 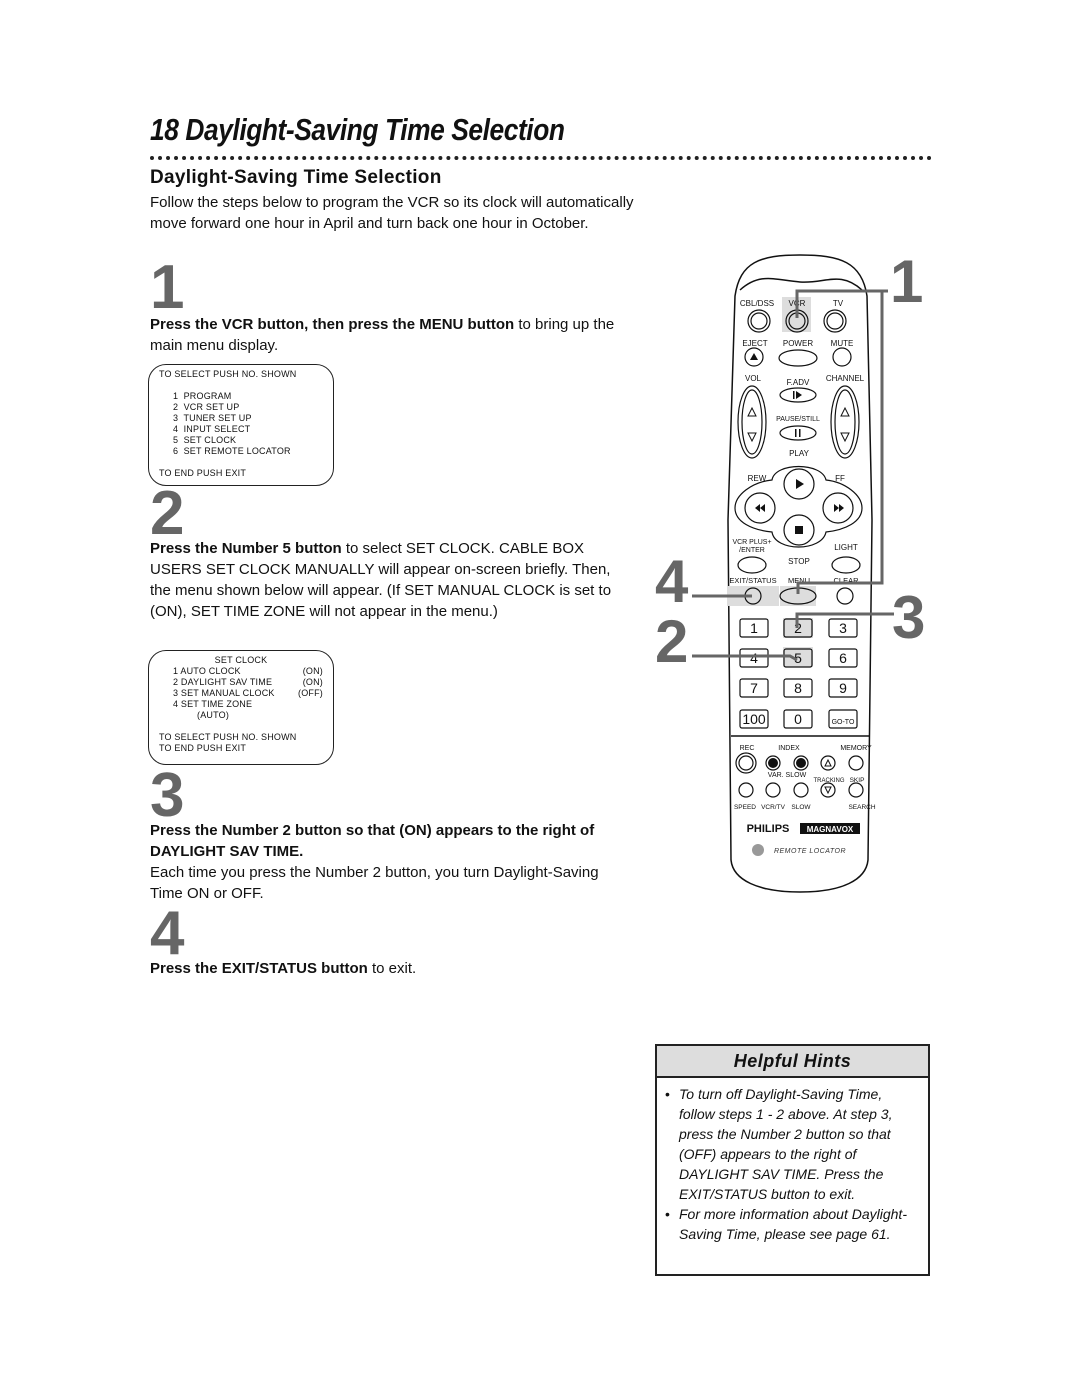 I want to click on label-eject: EJECT, so click(x=754, y=343).